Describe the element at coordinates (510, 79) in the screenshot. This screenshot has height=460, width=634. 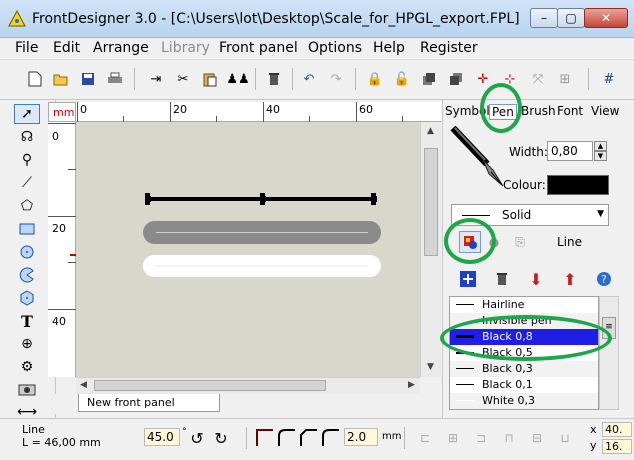
I see `measure-icon: ⊹` at that location.